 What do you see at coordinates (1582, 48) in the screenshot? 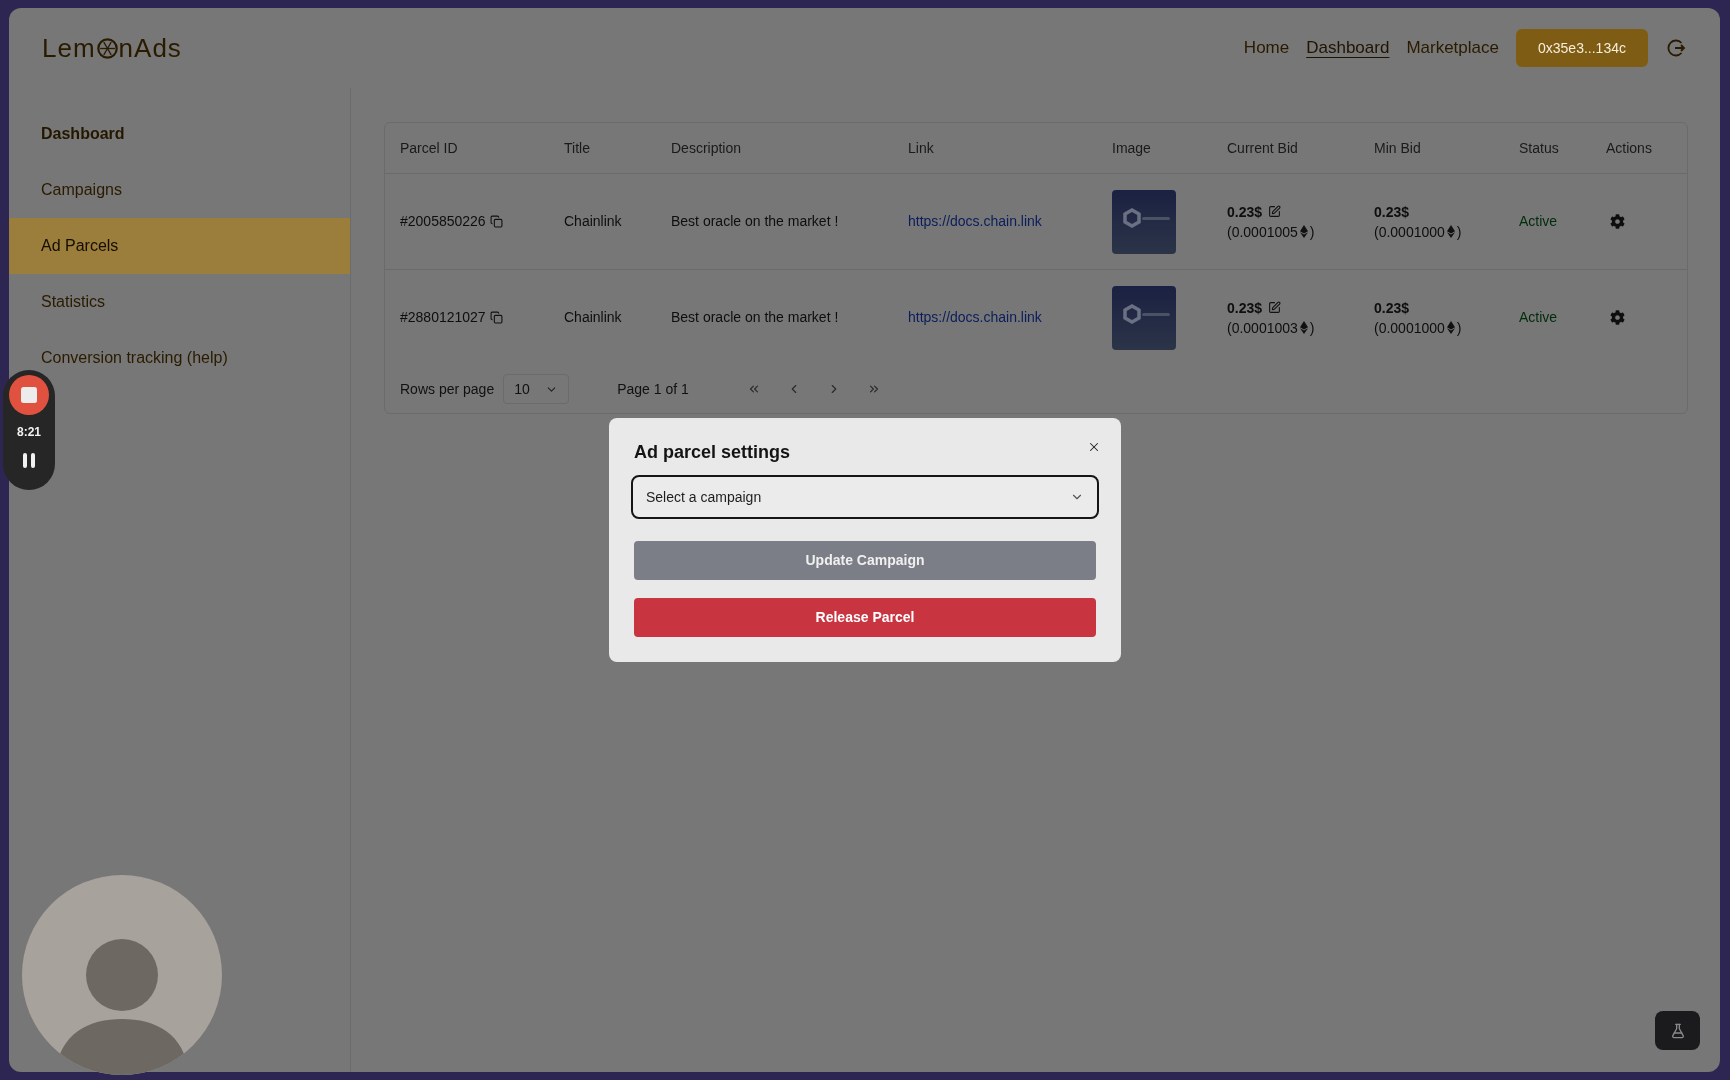
I see `wallet-button: 0x35e3...134c` at bounding box center [1582, 48].